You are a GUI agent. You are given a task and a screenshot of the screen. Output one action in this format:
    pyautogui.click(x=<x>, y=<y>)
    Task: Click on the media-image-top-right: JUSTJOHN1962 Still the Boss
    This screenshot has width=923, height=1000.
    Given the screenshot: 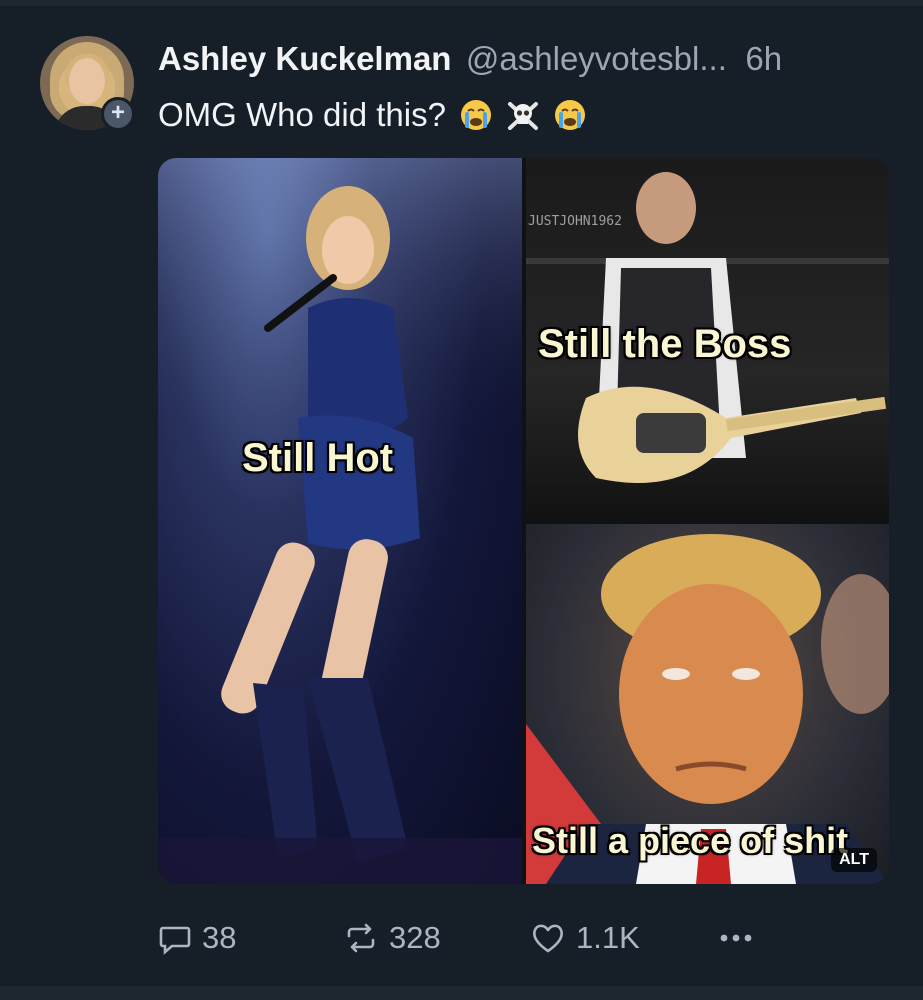 What is the action you would take?
    pyautogui.click(x=707, y=339)
    